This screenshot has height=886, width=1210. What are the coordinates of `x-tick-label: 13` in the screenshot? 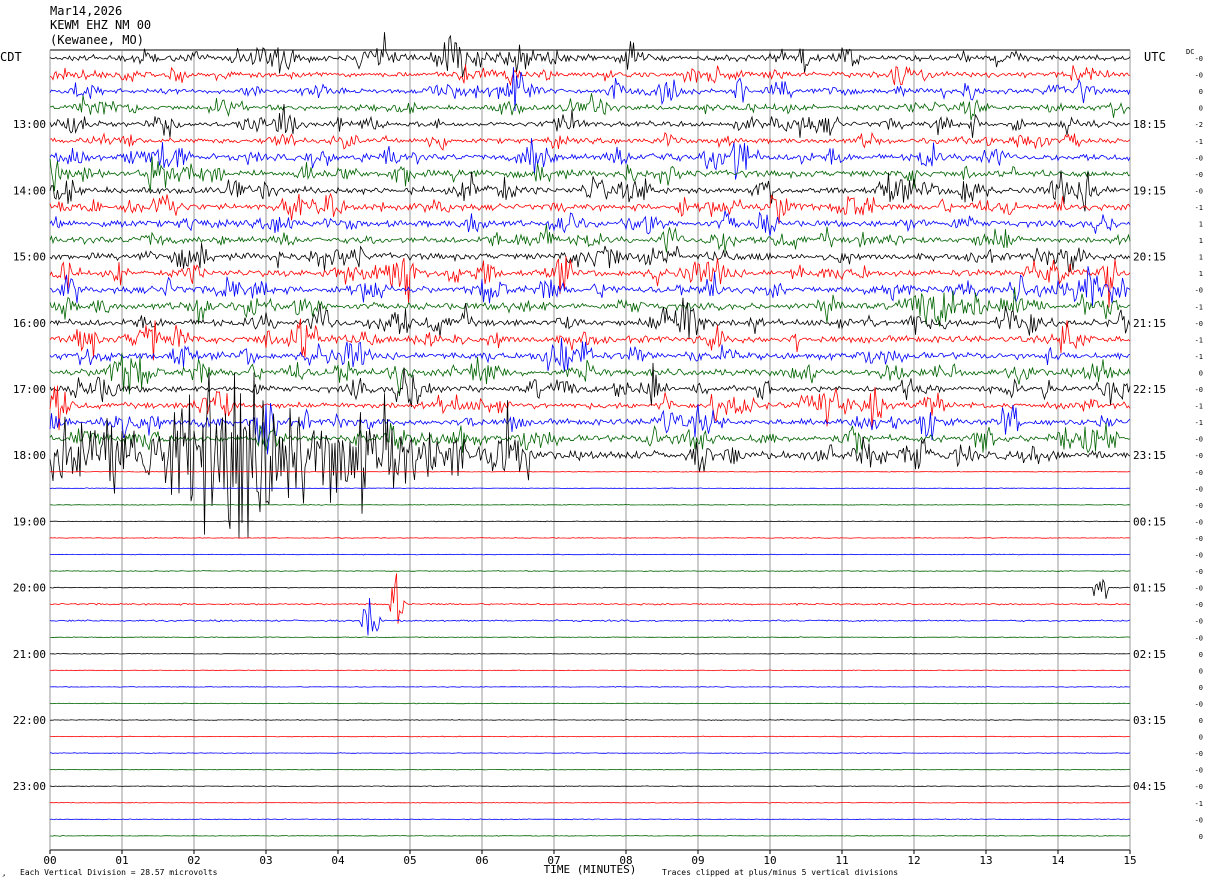 It's located at (985, 860).